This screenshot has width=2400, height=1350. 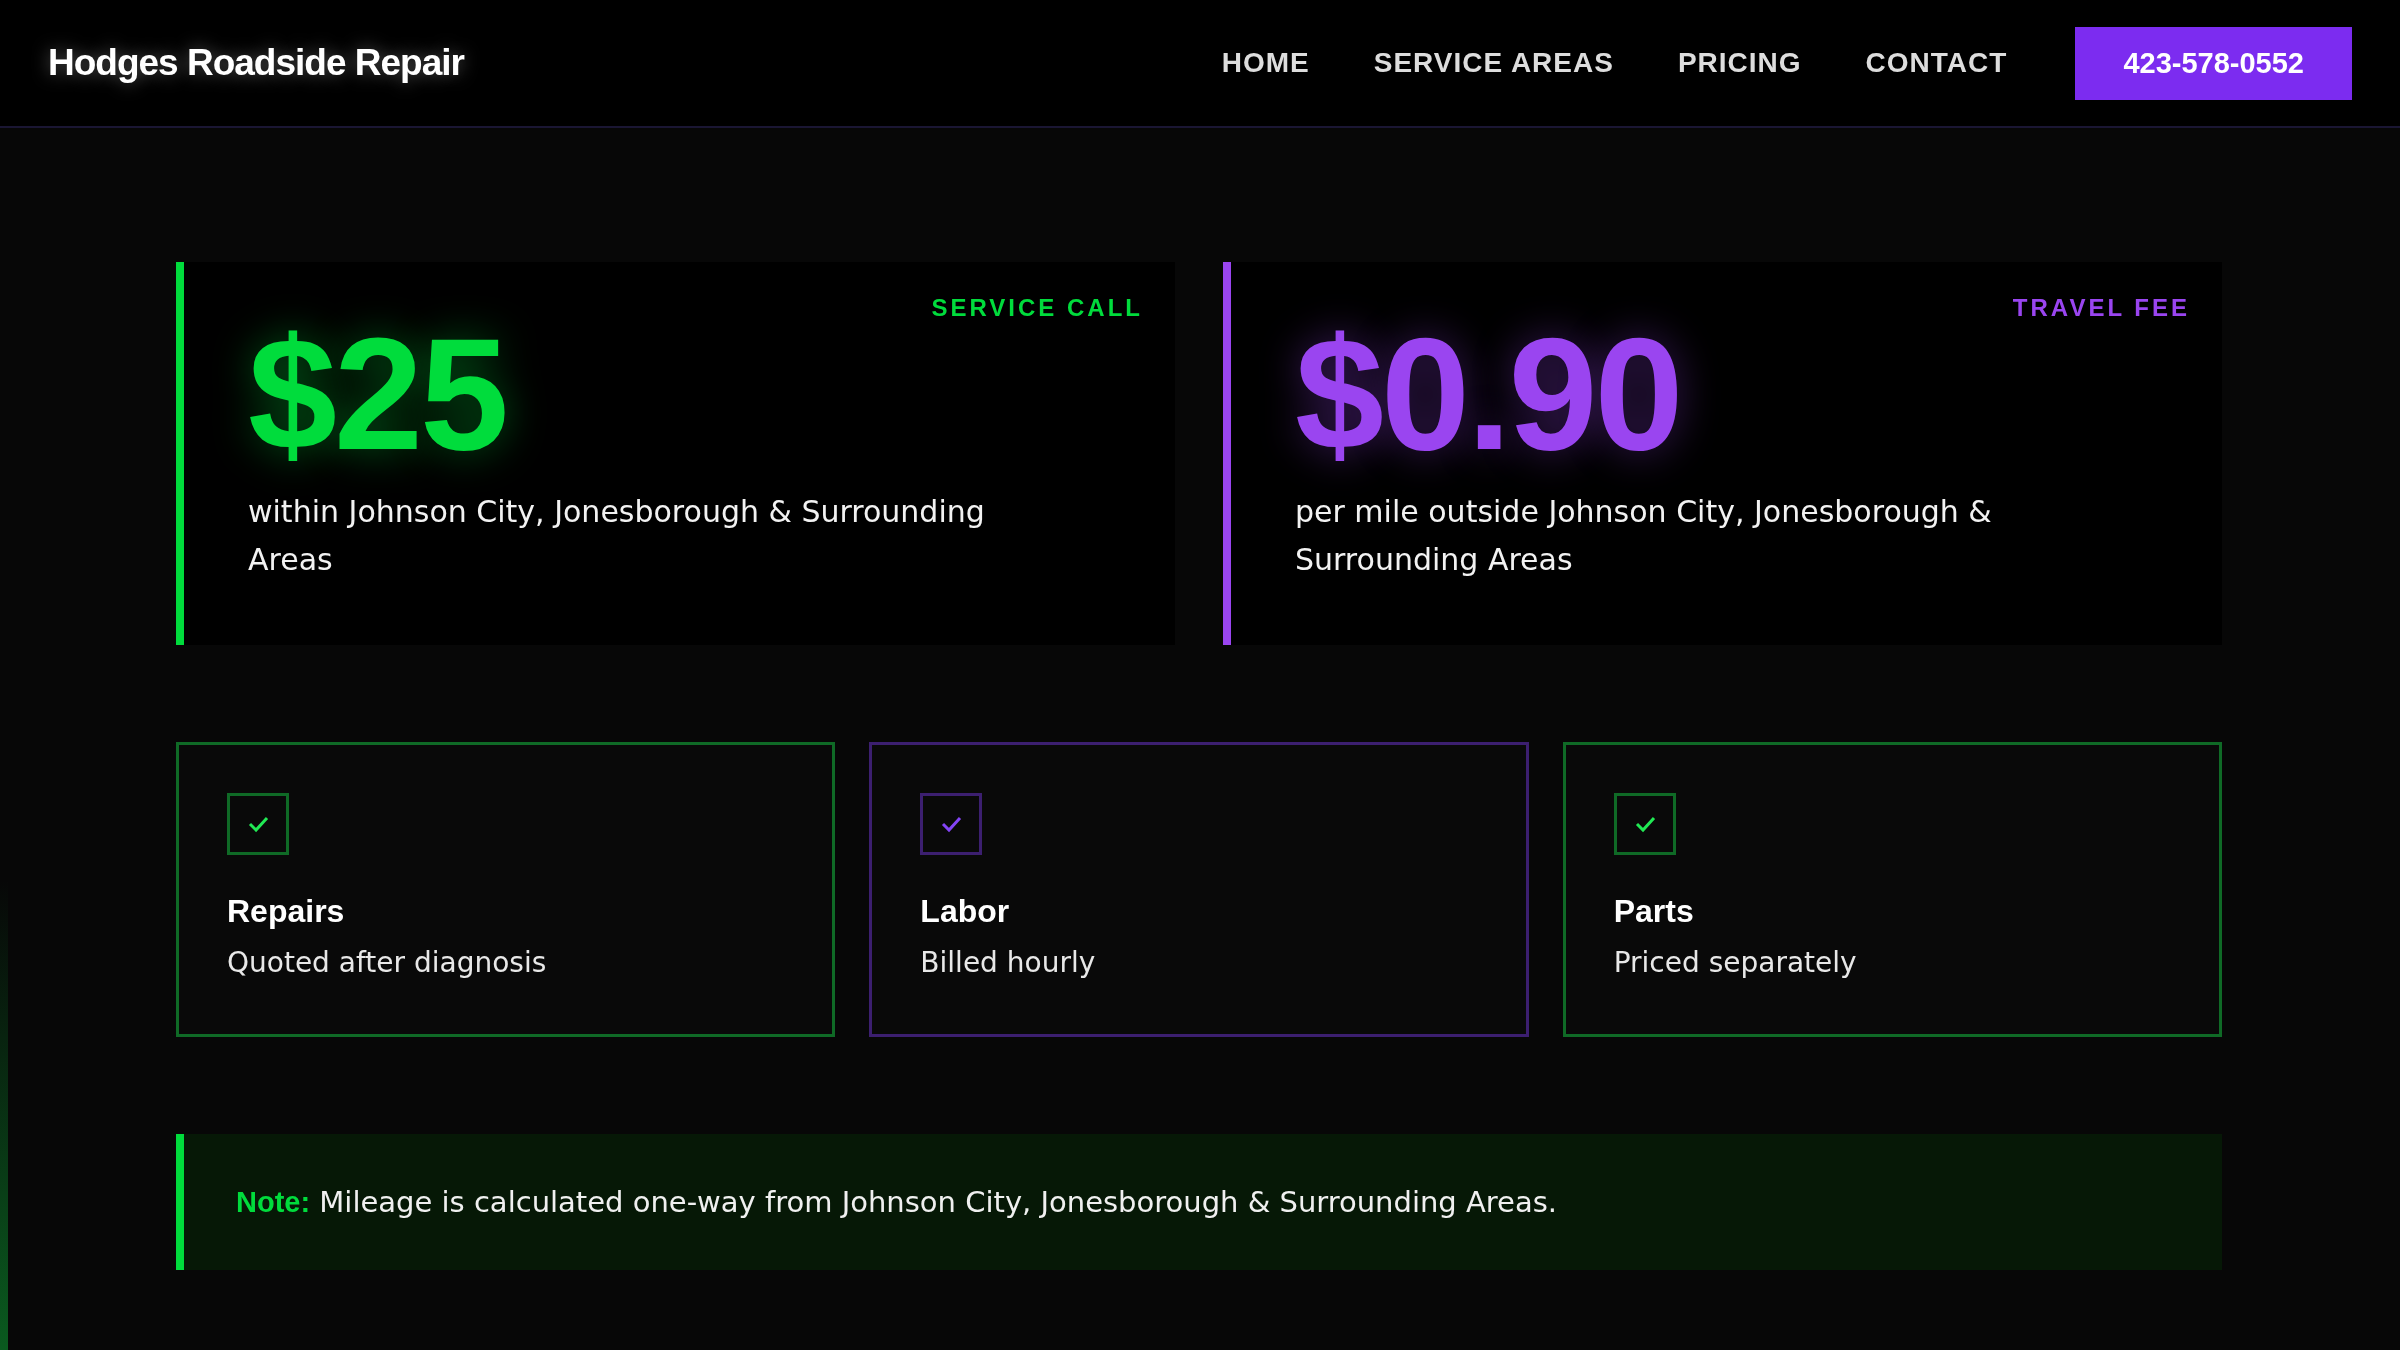 I want to click on feature-title: Labor, so click(x=965, y=911).